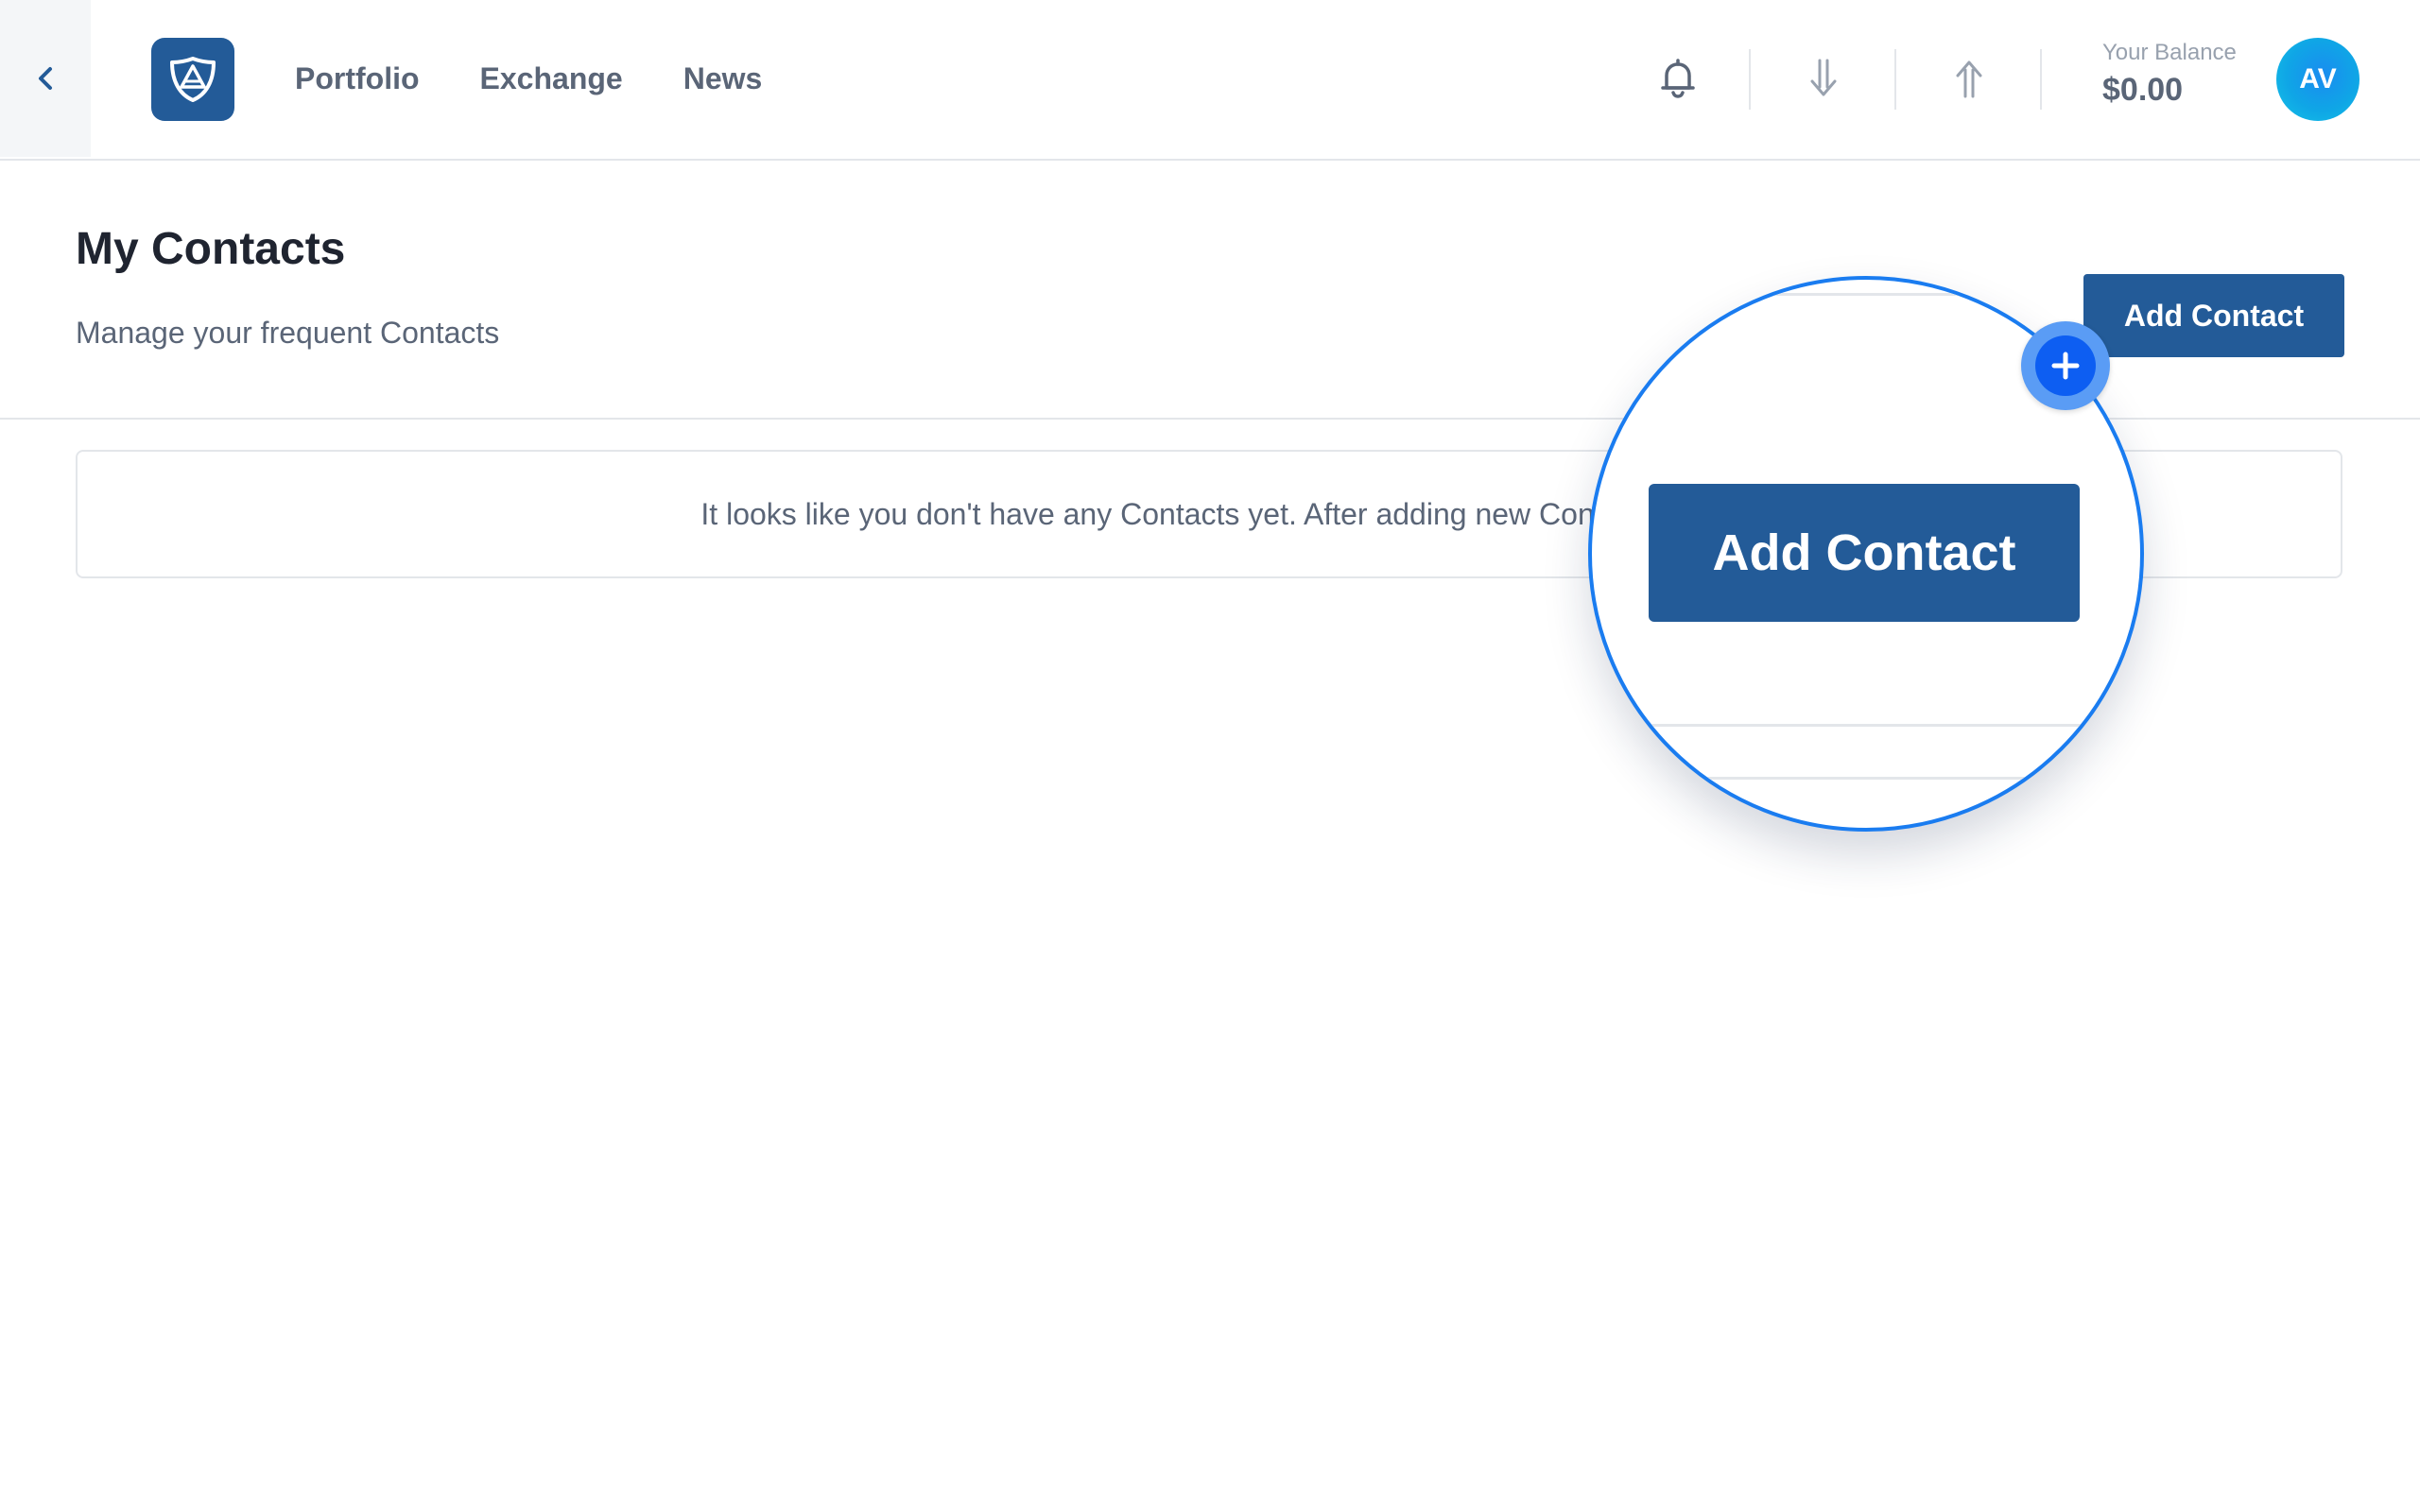 The height and width of the screenshot is (1512, 2420). Describe the element at coordinates (357, 78) in the screenshot. I see `nav-portfolio: Portfolio` at that location.